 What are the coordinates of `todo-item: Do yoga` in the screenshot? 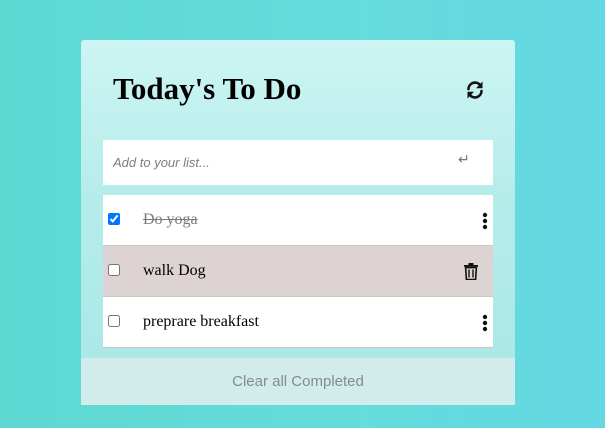 It's located at (298, 220).